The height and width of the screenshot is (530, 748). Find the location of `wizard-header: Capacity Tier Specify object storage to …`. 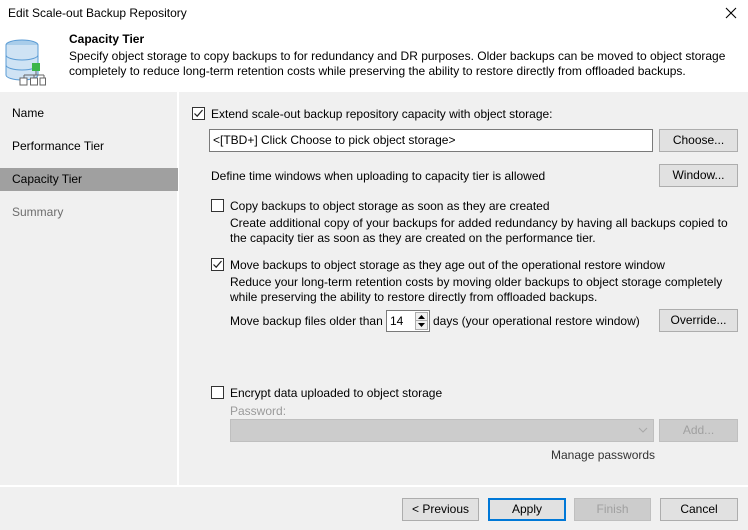

wizard-header: Capacity Tier Specify object storage to … is located at coordinates (374, 60).